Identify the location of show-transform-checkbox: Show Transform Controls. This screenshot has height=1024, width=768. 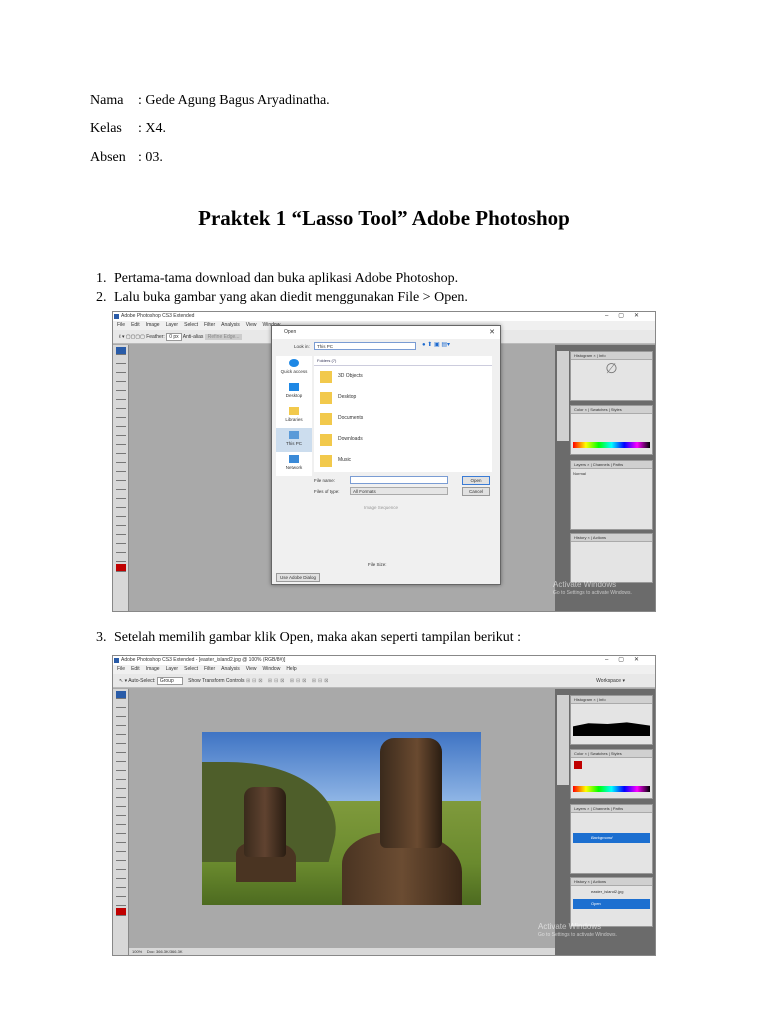
(216, 681).